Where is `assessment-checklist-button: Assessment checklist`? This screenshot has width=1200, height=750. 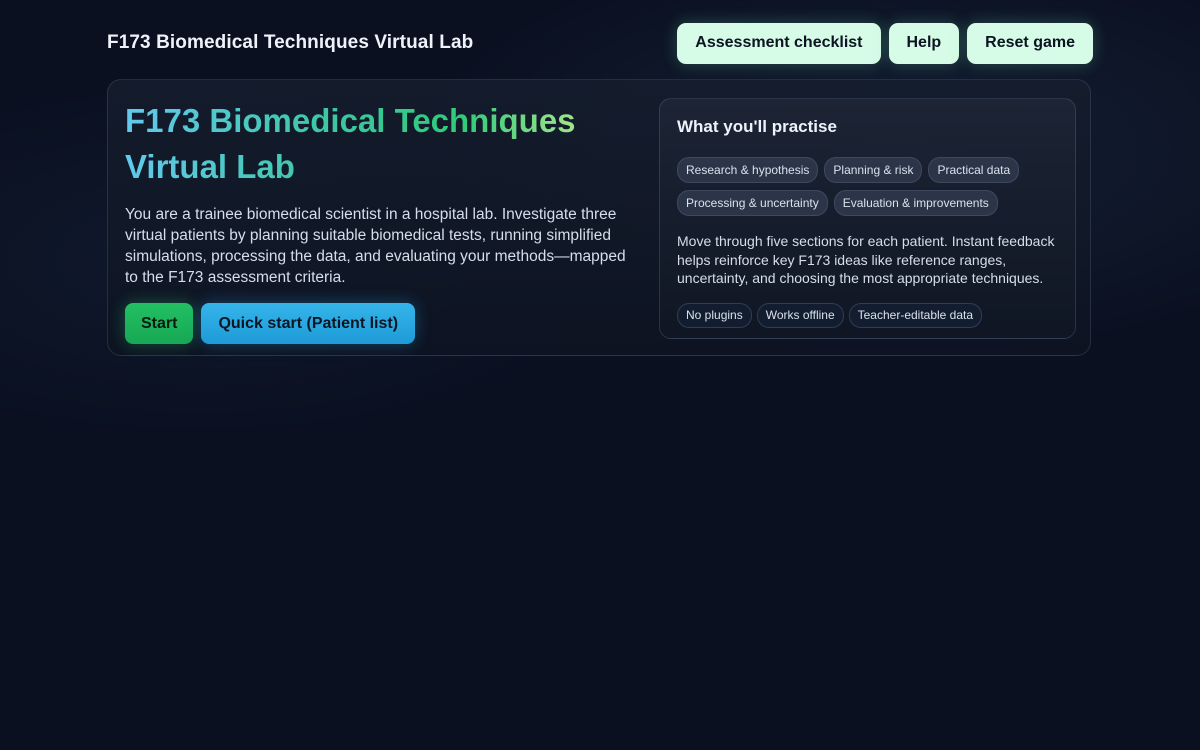 assessment-checklist-button: Assessment checklist is located at coordinates (779, 43).